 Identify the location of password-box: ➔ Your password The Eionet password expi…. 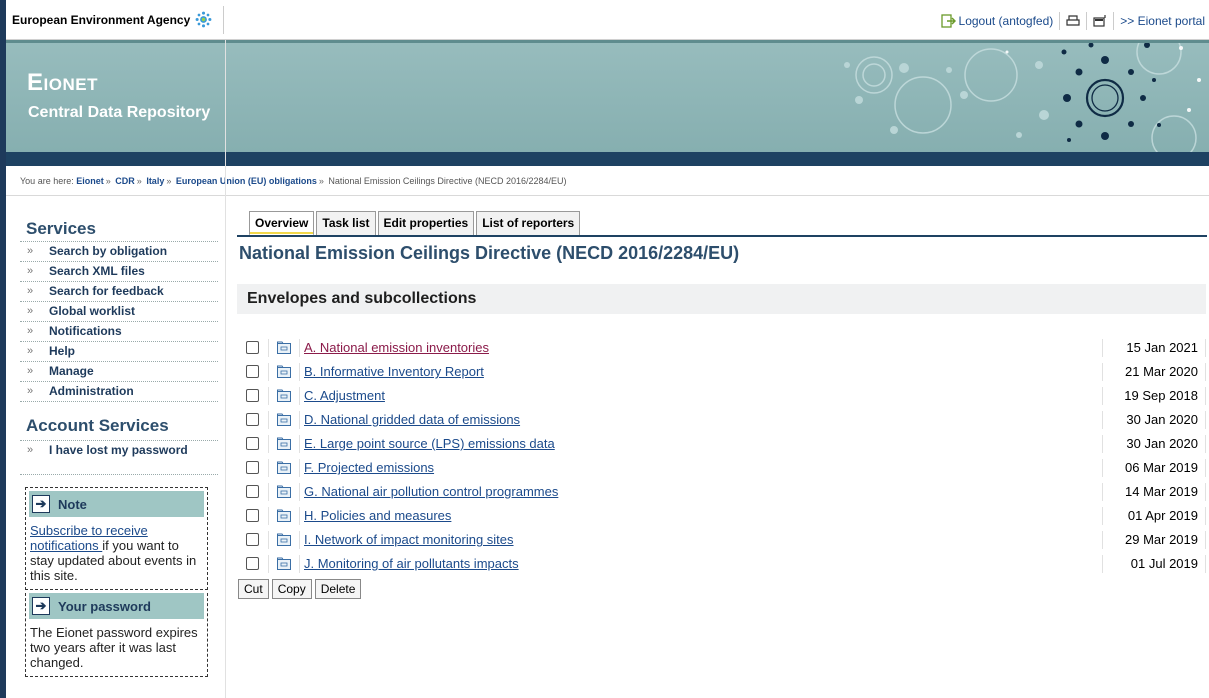
(116, 635).